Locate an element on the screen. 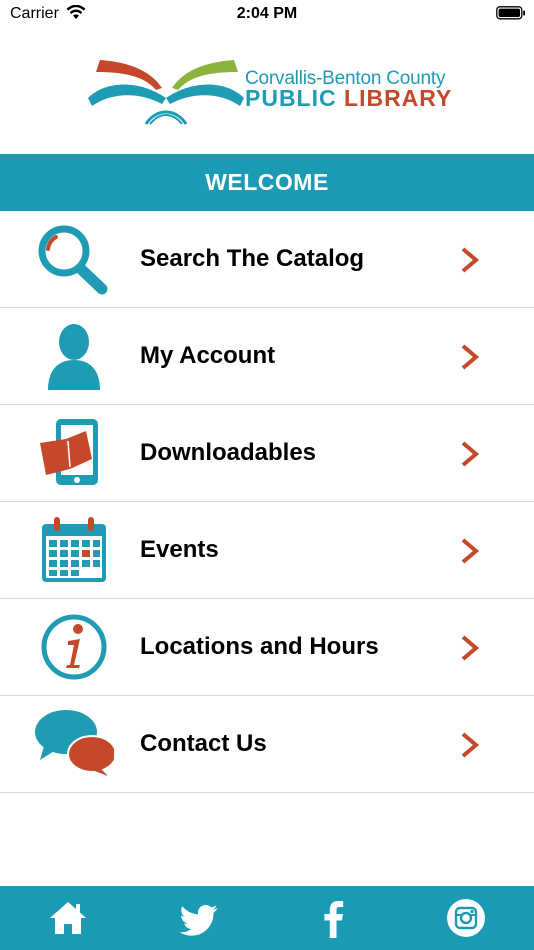 This screenshot has height=950, width=534. instagram-icon is located at coordinates (466, 918).